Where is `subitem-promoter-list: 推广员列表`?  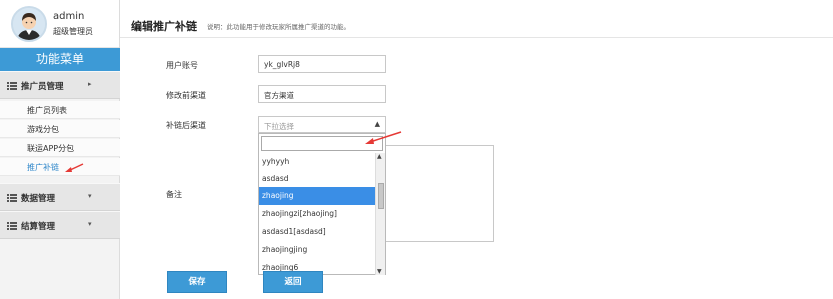 subitem-promoter-list: 推广员列表 is located at coordinates (60, 110).